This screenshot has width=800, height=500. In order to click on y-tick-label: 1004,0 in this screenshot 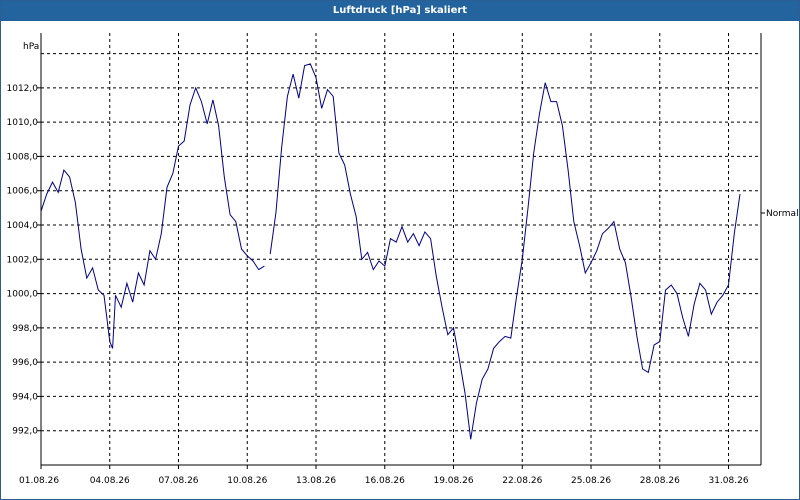, I will do `click(23, 226)`.